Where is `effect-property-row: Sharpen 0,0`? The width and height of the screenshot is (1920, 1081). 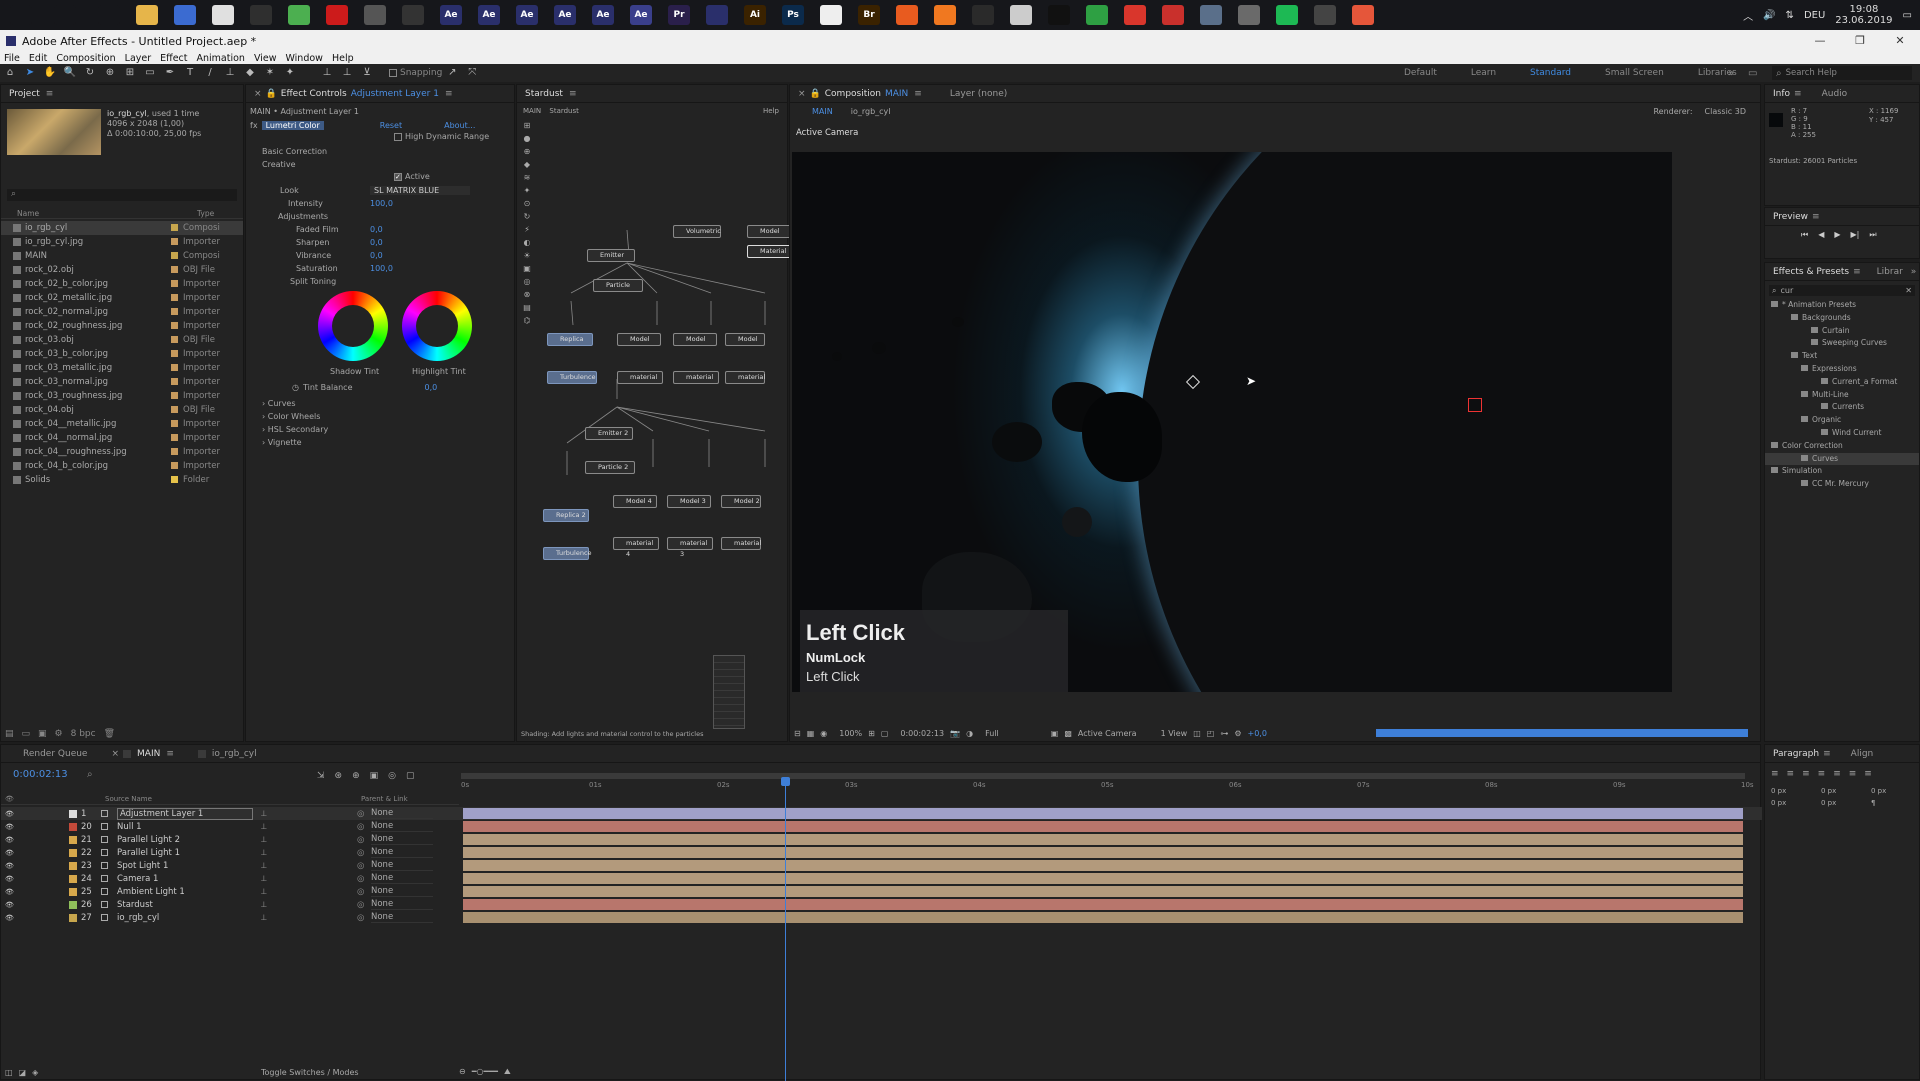
effect-property-row: Sharpen 0,0 is located at coordinates (381, 242).